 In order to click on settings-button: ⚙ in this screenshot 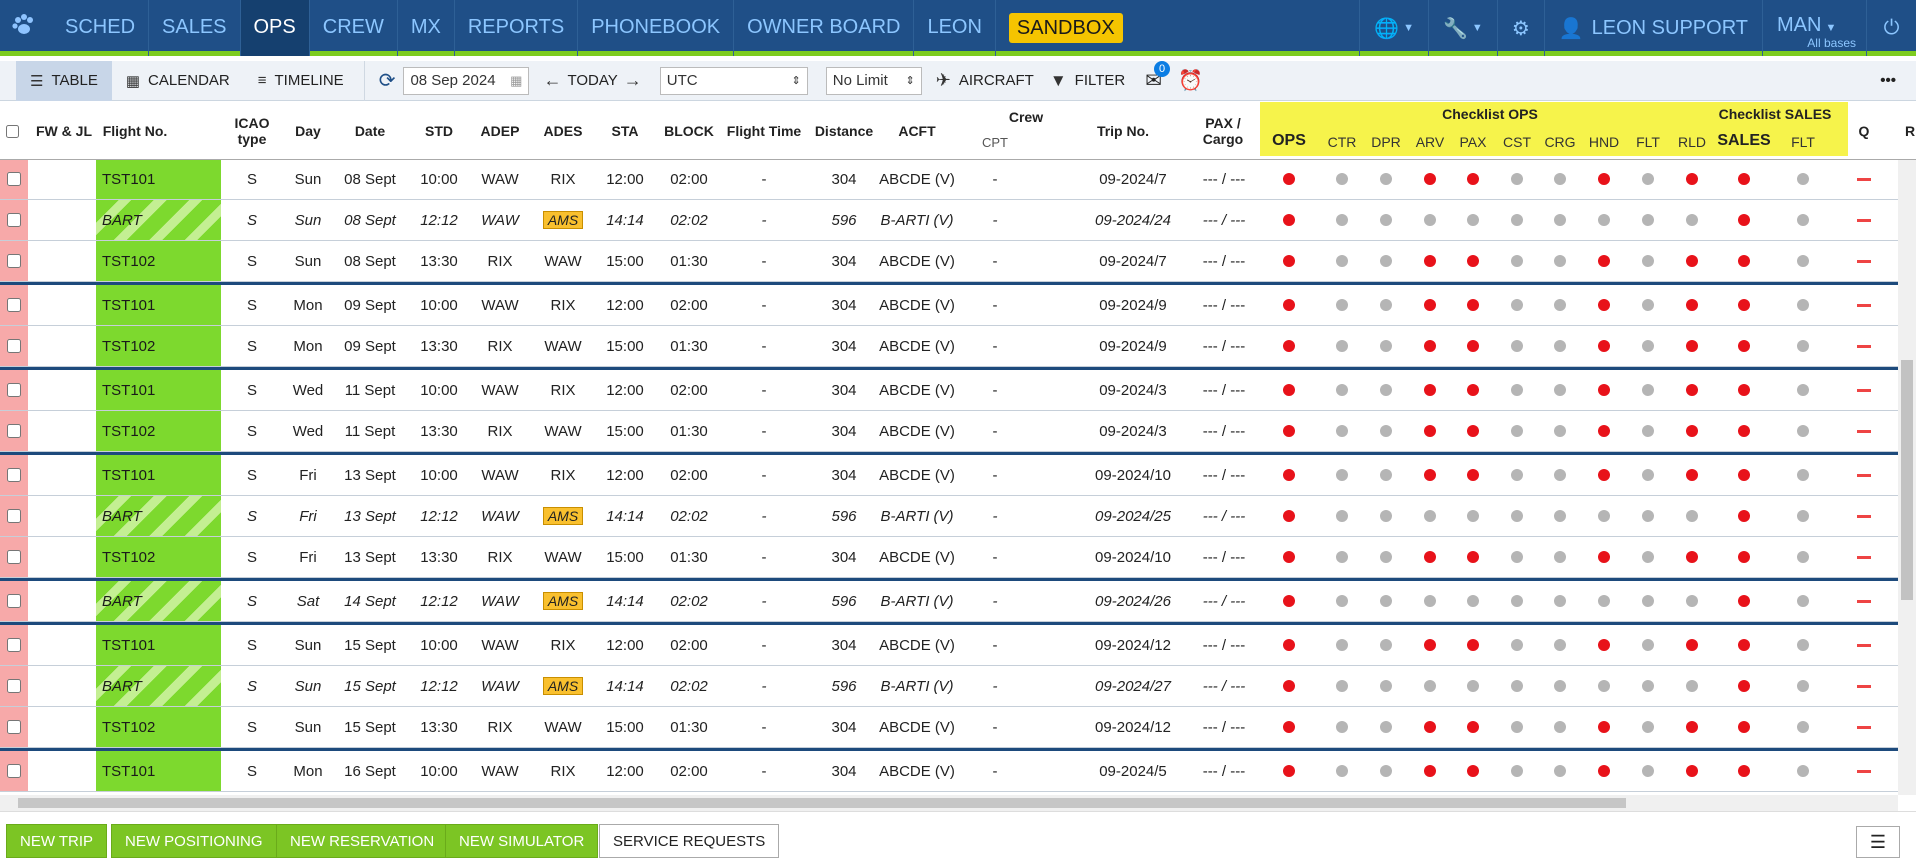, I will do `click(1520, 28)`.